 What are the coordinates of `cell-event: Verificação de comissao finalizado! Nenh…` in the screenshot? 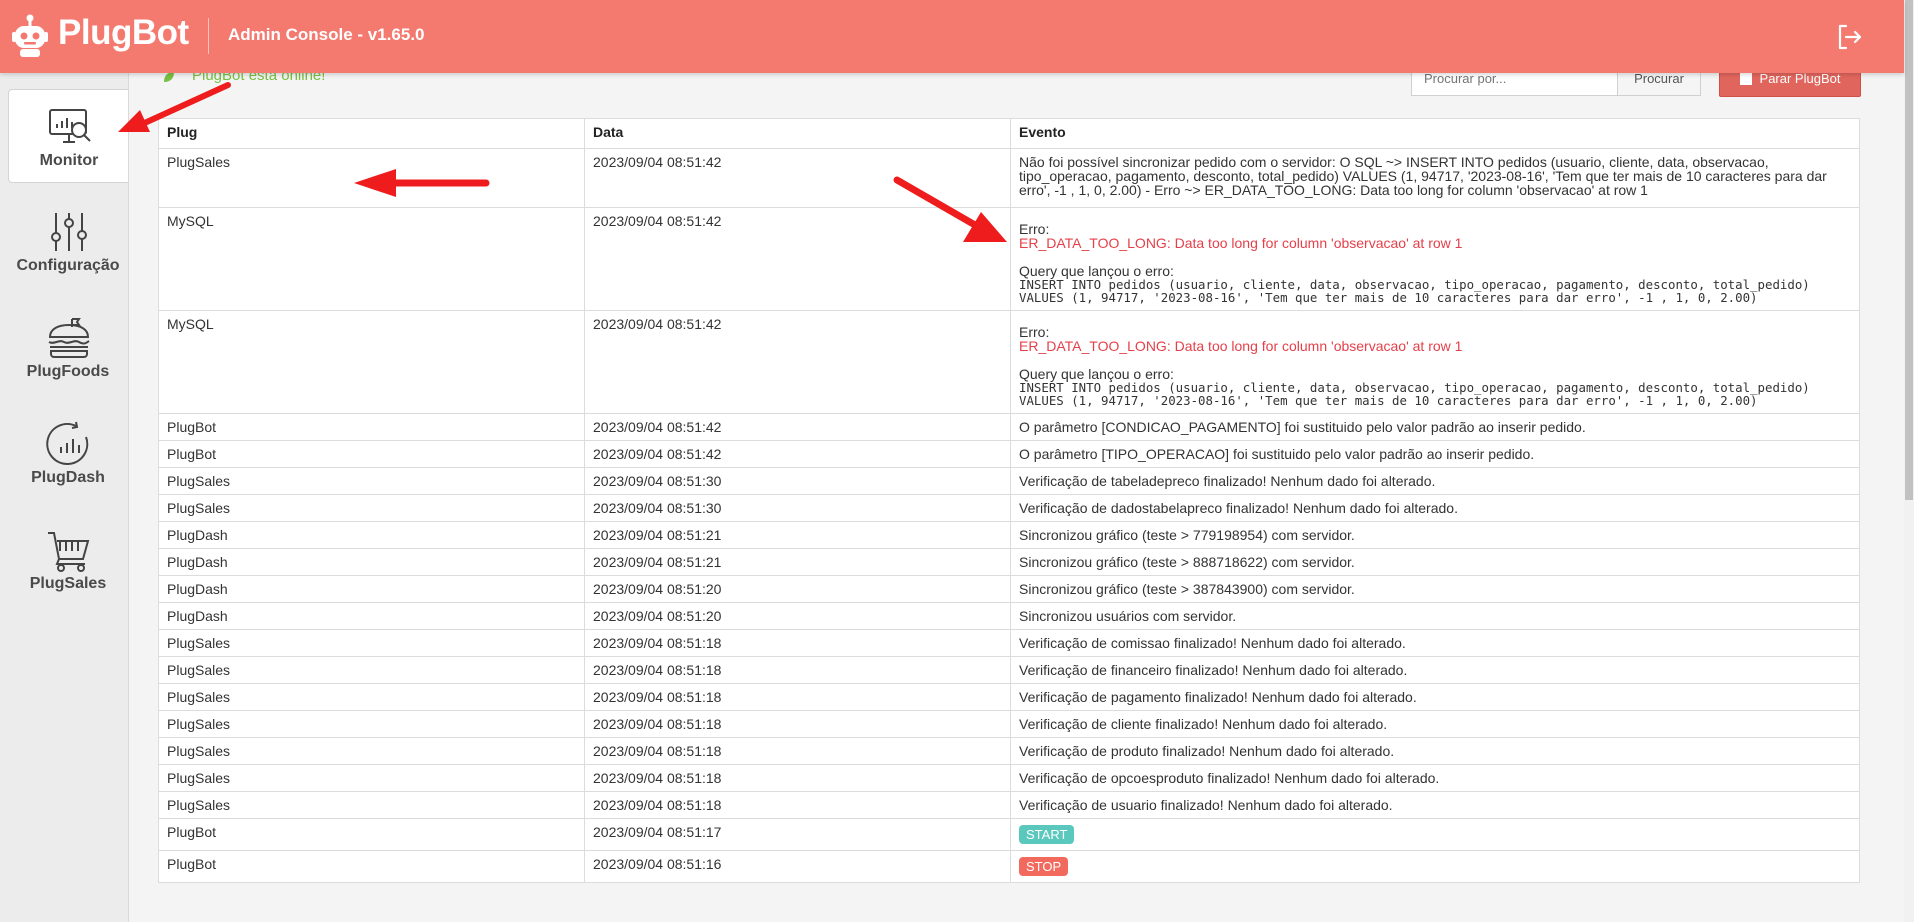 It's located at (1435, 643).